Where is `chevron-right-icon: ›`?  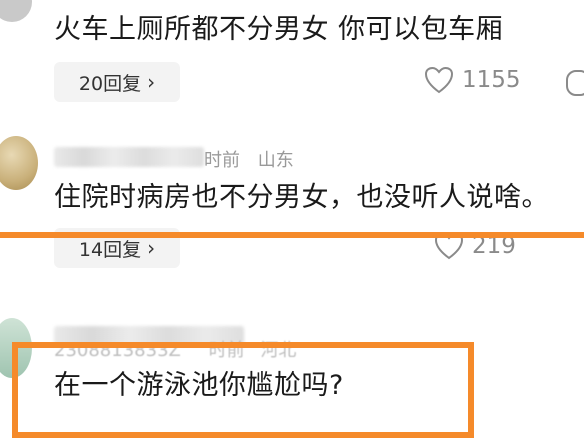 chevron-right-icon: › is located at coordinates (151, 248).